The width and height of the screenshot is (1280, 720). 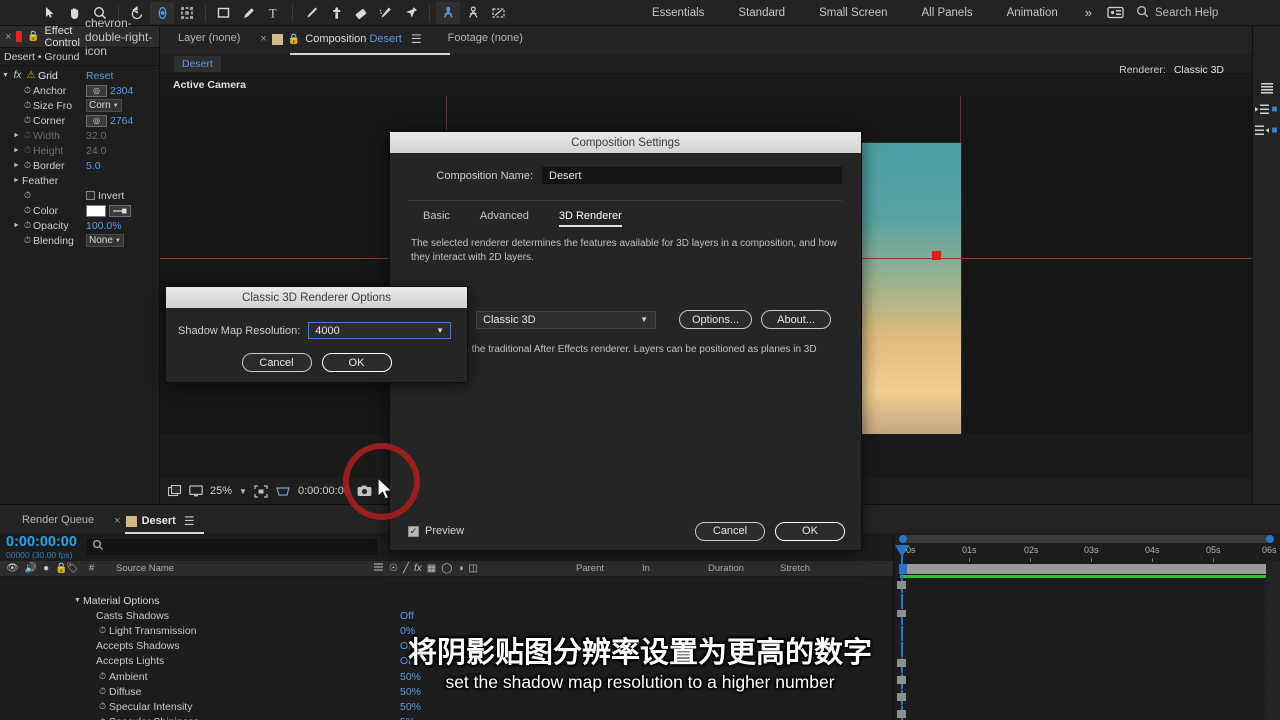 What do you see at coordinates (903, 539) in the screenshot?
I see `scrollbar-left-handle` at bounding box center [903, 539].